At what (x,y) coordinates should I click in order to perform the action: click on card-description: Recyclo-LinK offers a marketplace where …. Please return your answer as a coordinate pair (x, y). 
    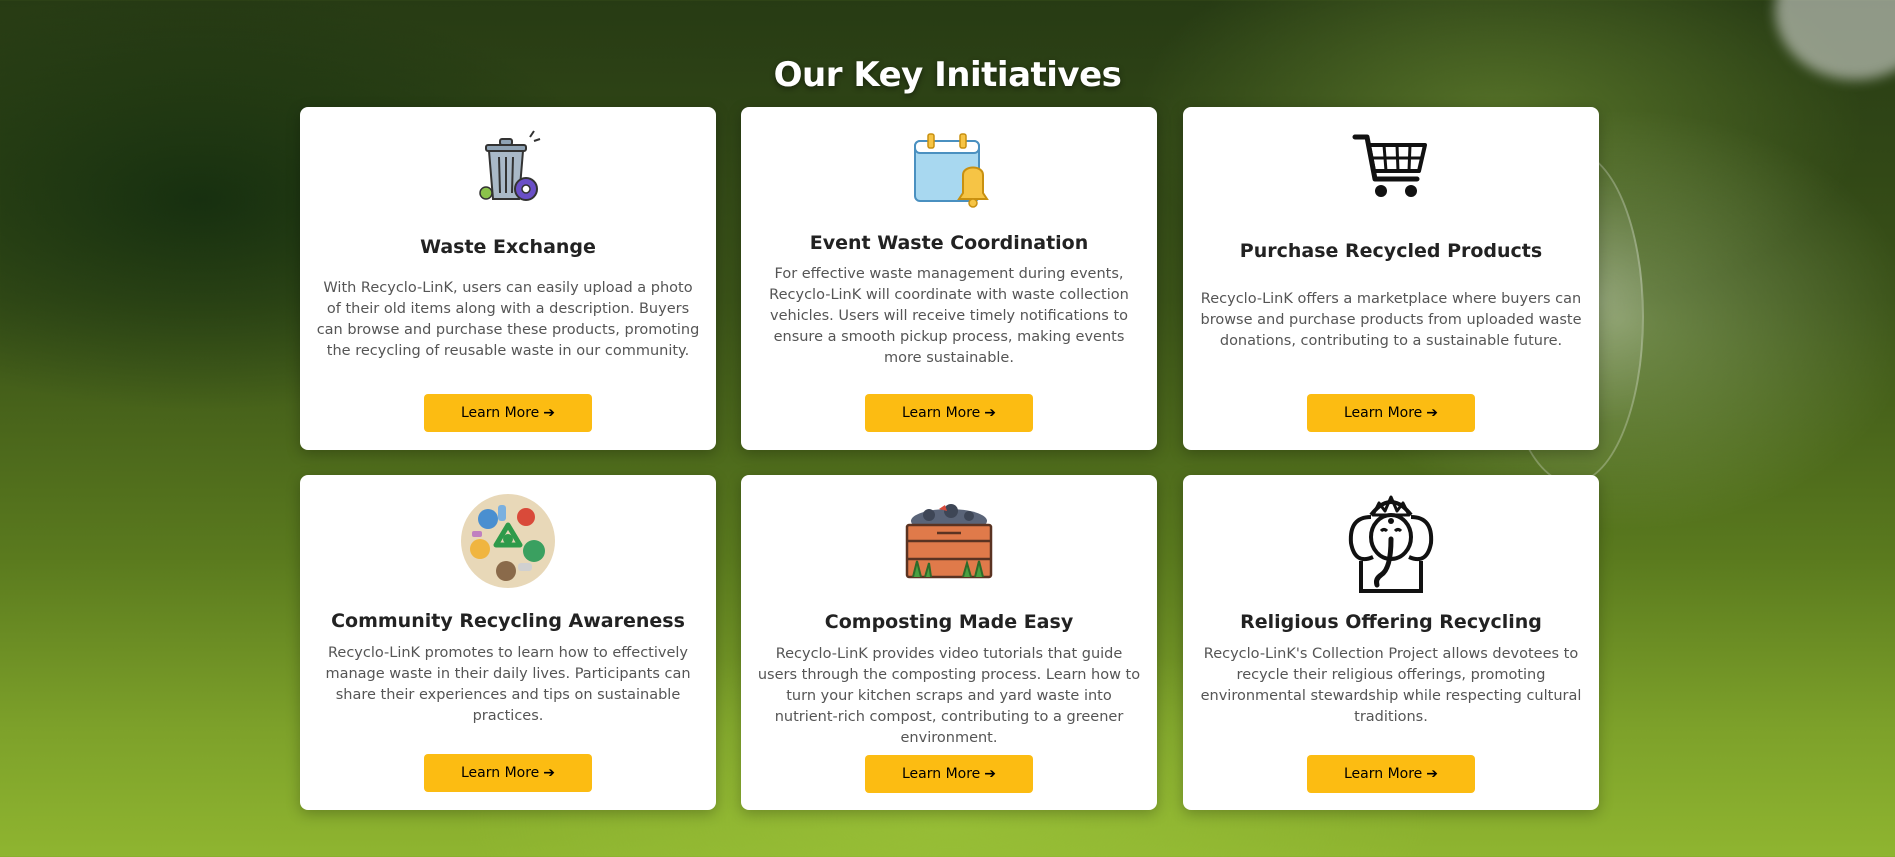
    Looking at the image, I should click on (1391, 320).